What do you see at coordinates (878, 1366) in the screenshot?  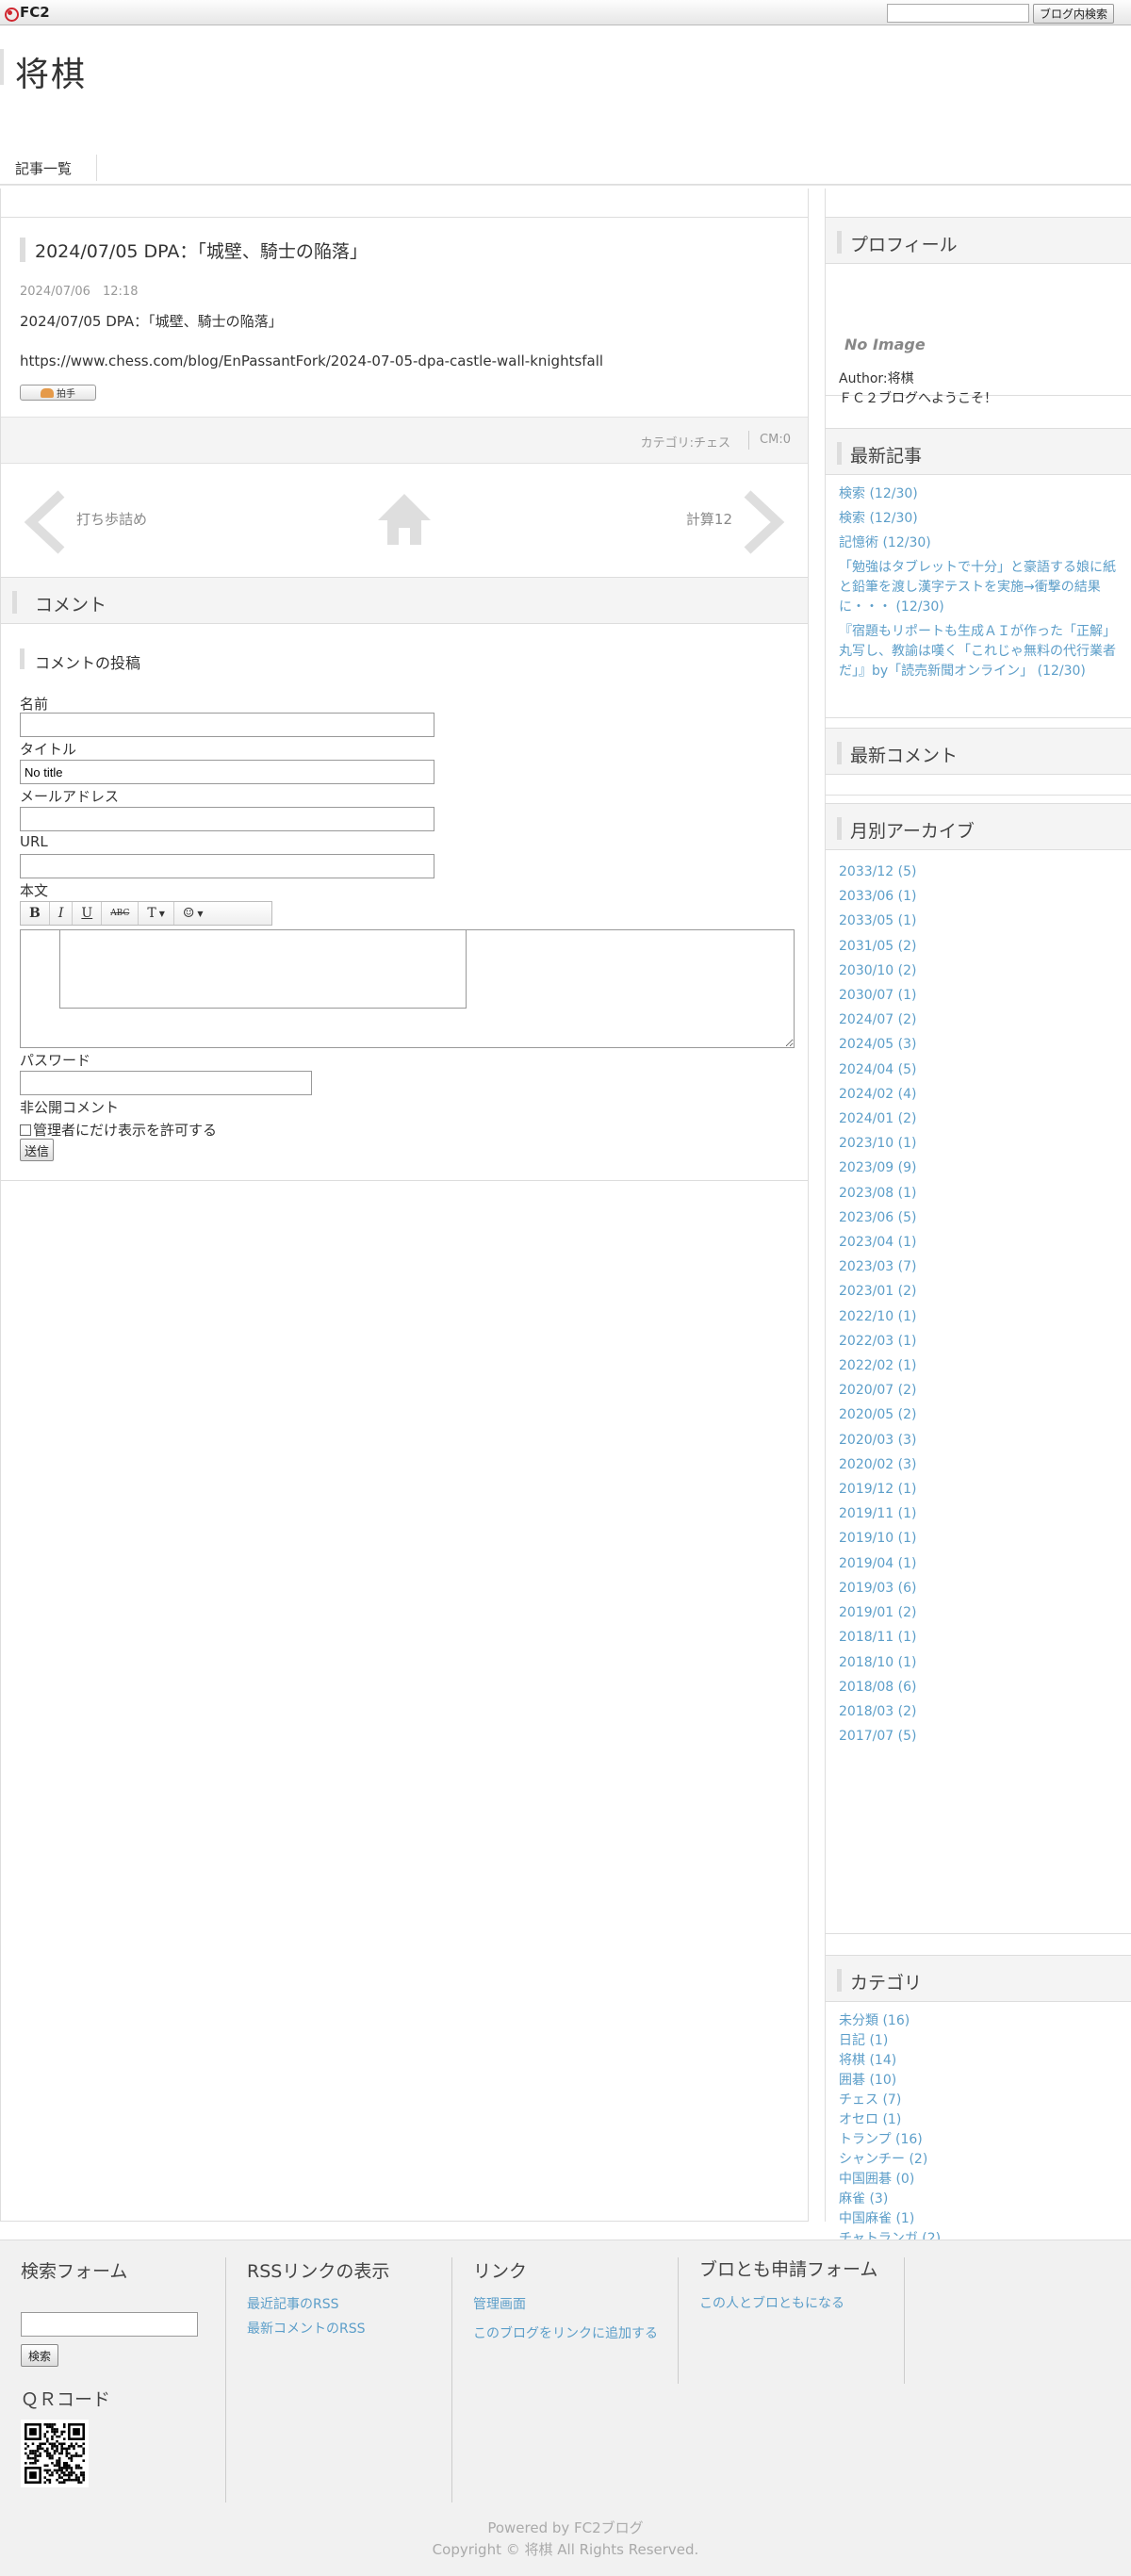 I see `archive-link: 2022/02 (1)` at bounding box center [878, 1366].